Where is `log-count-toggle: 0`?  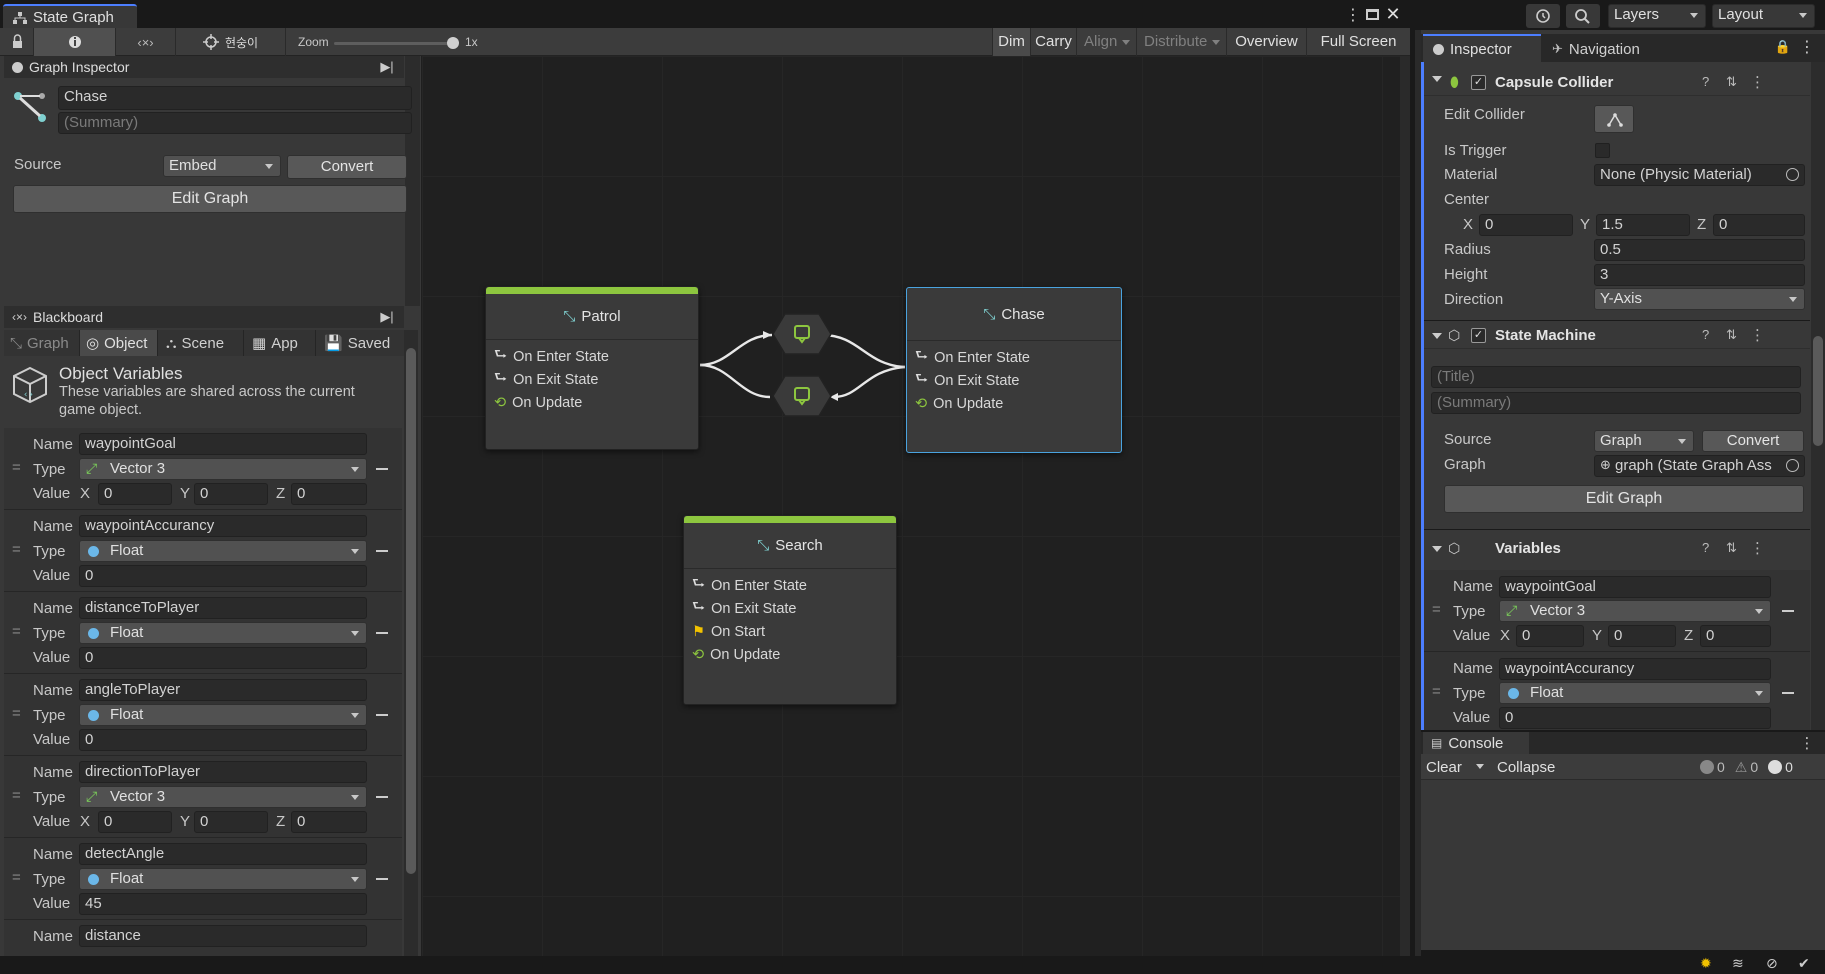 log-count-toggle: 0 is located at coordinates (1712, 767).